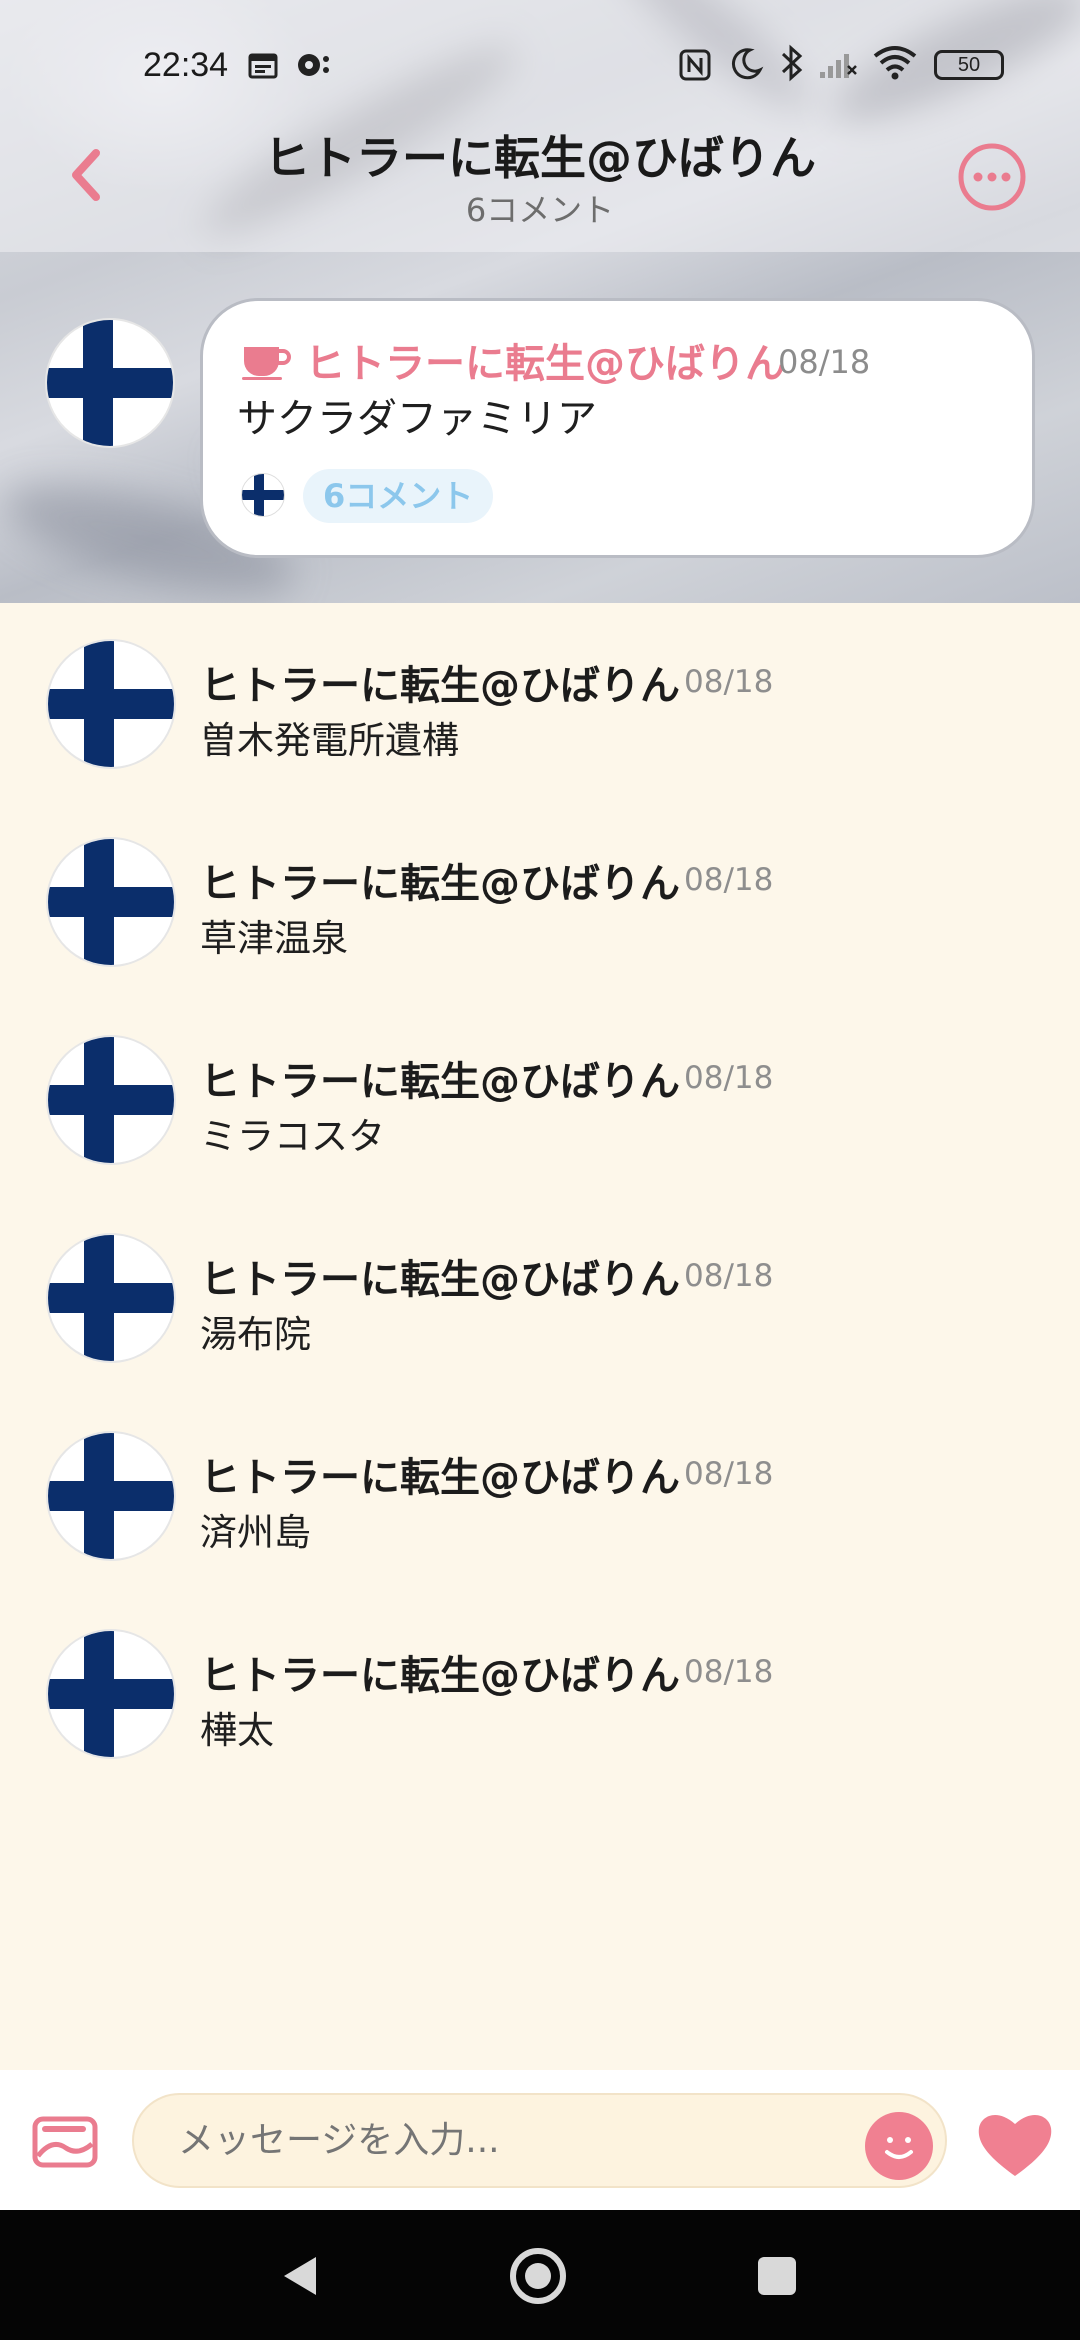 Image resolution: width=1080 pixels, height=2340 pixels. Describe the element at coordinates (292, 1136) in the screenshot. I see `comment-text: ミラコスタ` at that location.